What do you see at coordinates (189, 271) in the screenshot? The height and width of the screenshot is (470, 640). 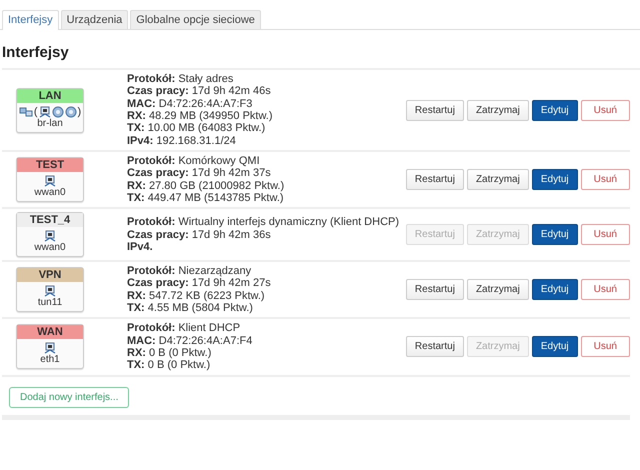 I see `detail-line: Protokół: Niezarządzany` at bounding box center [189, 271].